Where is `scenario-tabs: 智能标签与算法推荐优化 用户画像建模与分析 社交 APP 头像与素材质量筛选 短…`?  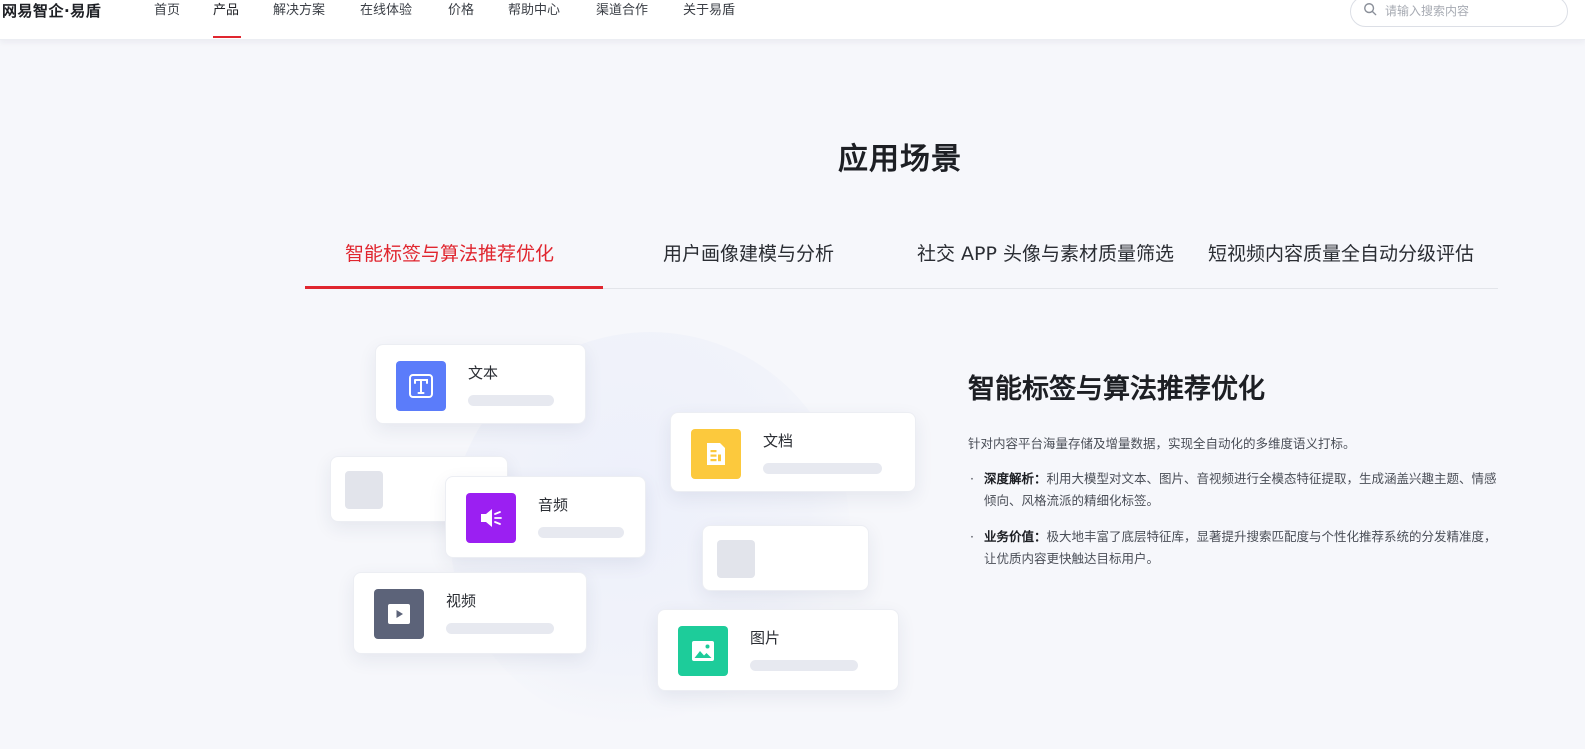
scenario-tabs: 智能标签与算法推荐优化 用户画像建模与分析 社交 APP 头像与素材质量筛选 短… is located at coordinates (901, 260).